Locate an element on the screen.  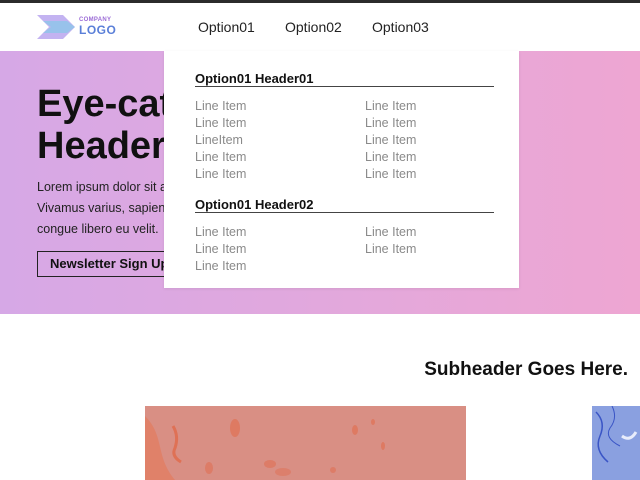
section-subheader: Subheader Goes Here. is located at coordinates (526, 369).